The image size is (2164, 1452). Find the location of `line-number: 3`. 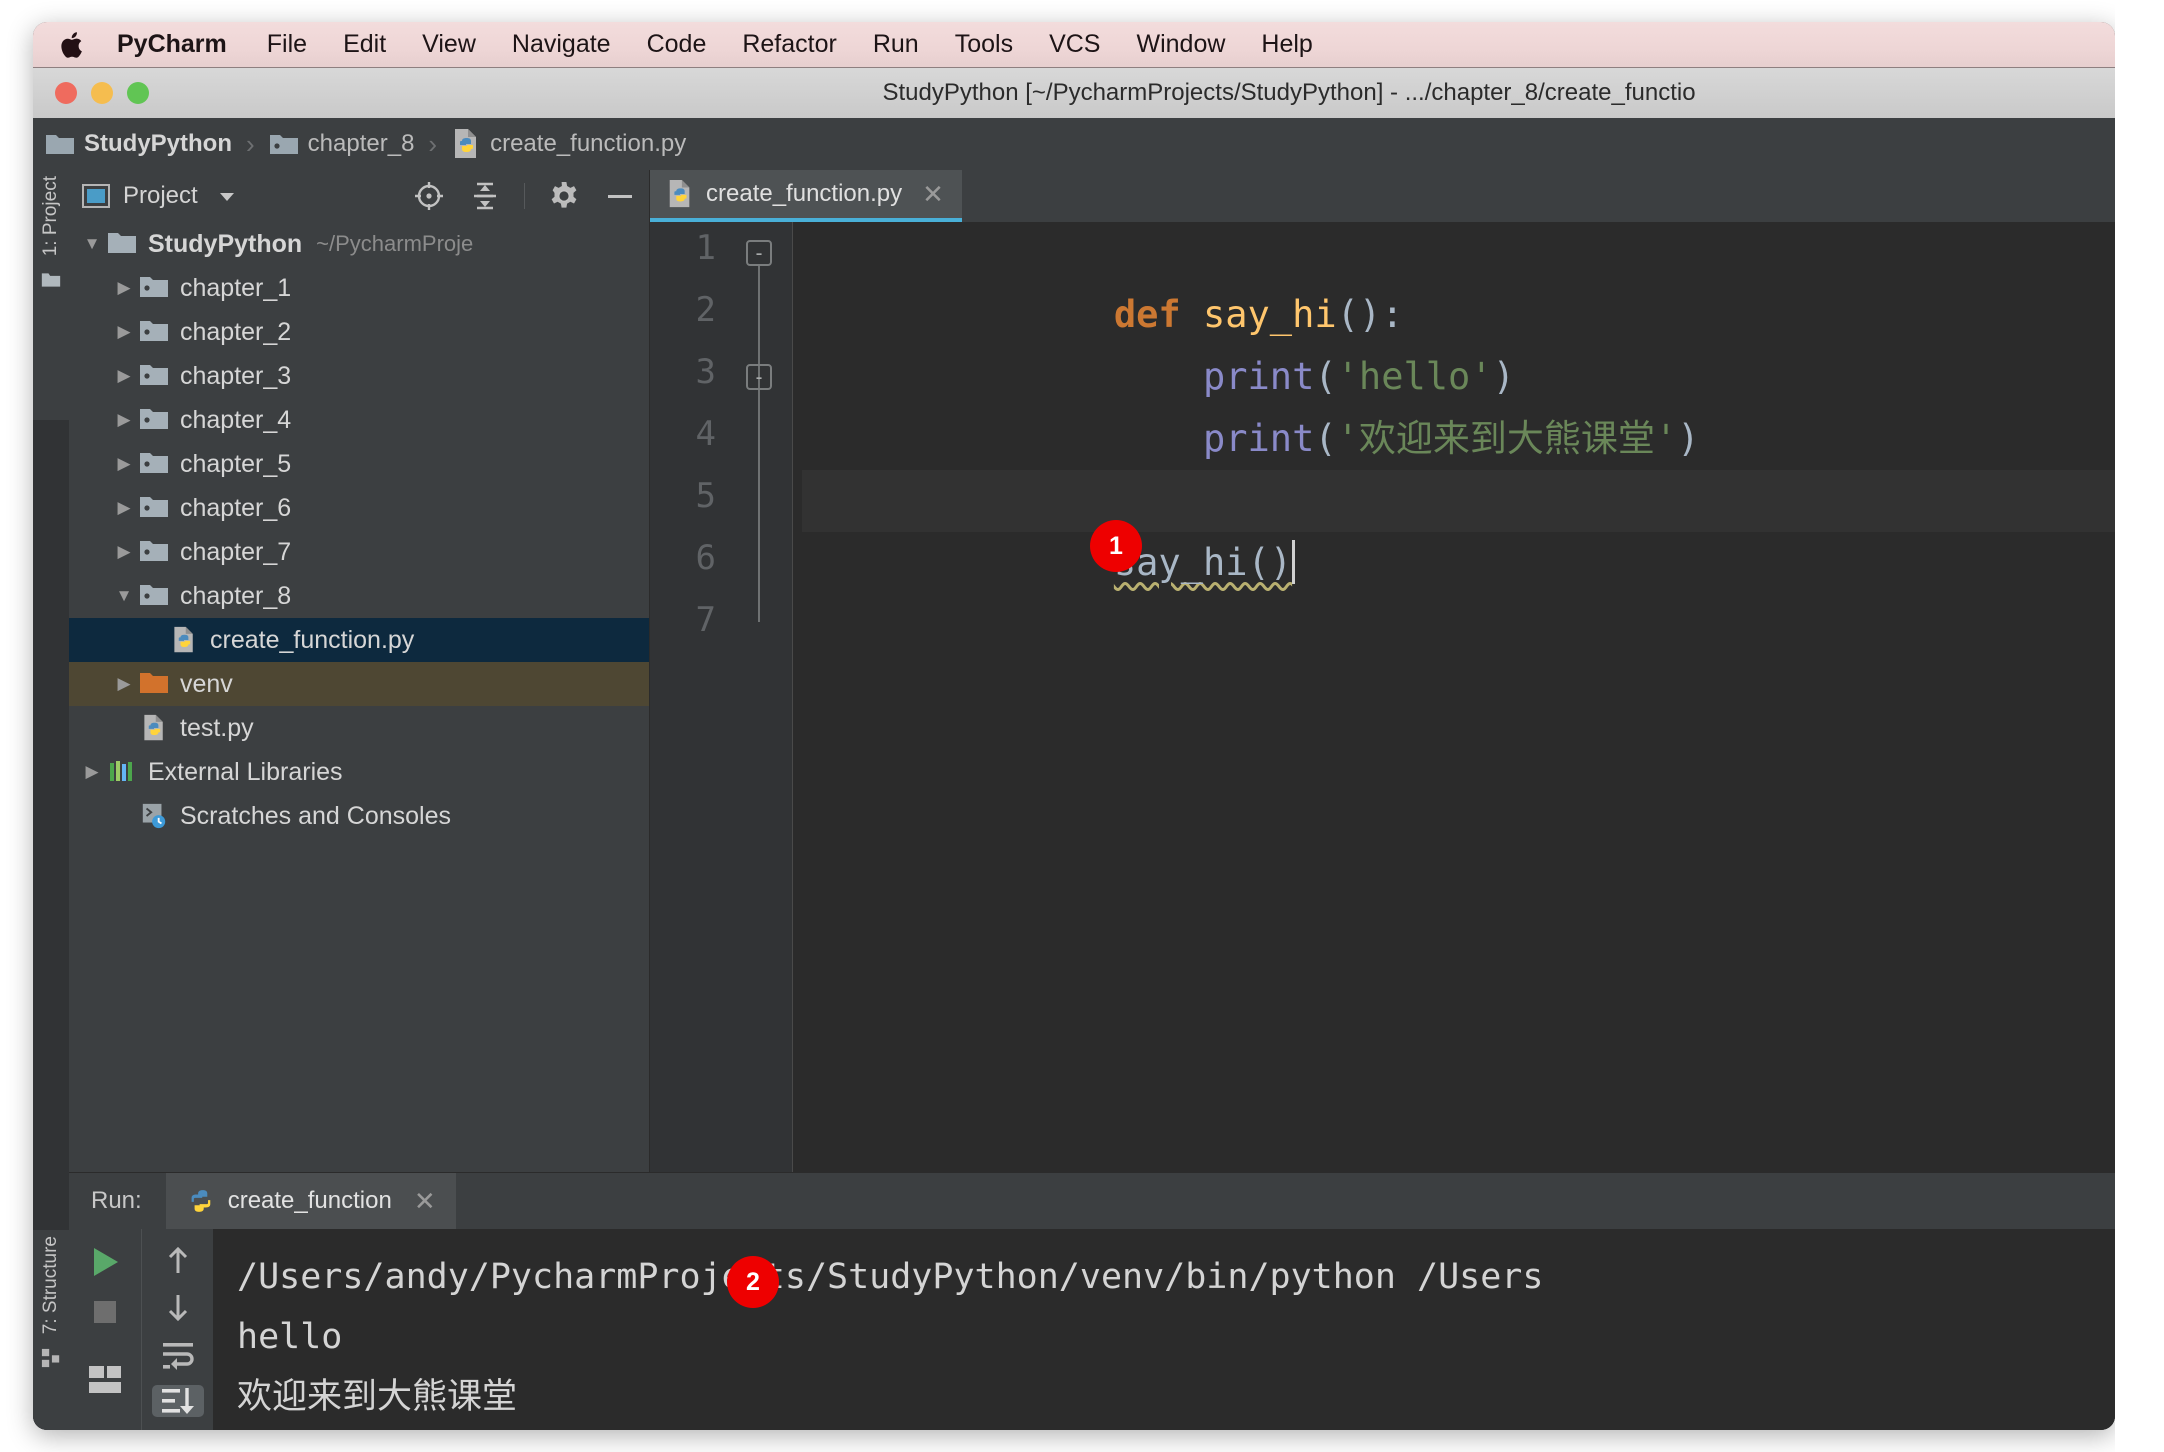

line-number: 3 is located at coordinates (705, 372).